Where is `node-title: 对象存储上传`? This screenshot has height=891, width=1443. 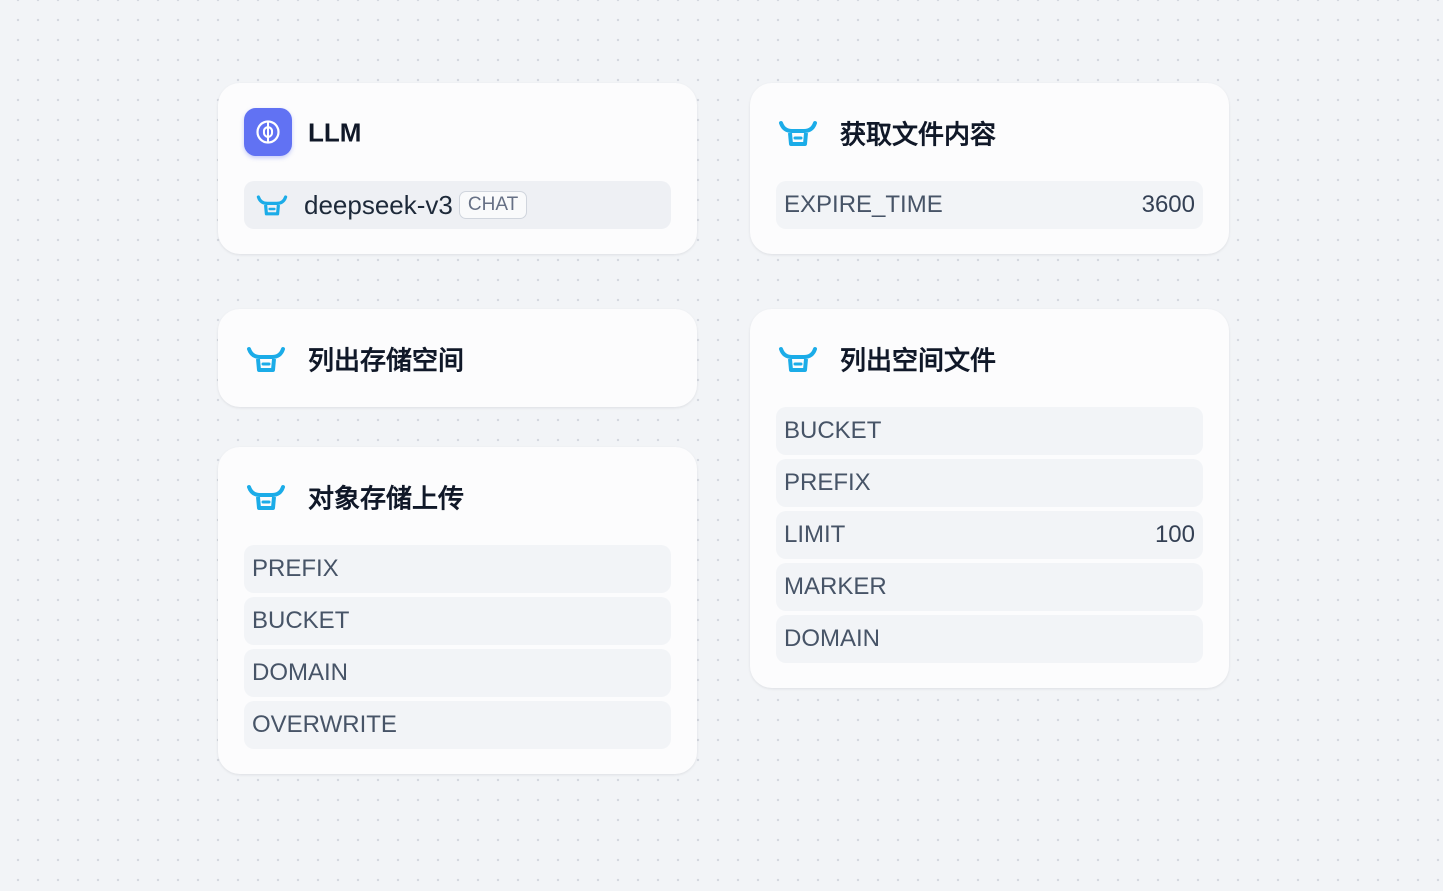
node-title: 对象存储上传 is located at coordinates (386, 498).